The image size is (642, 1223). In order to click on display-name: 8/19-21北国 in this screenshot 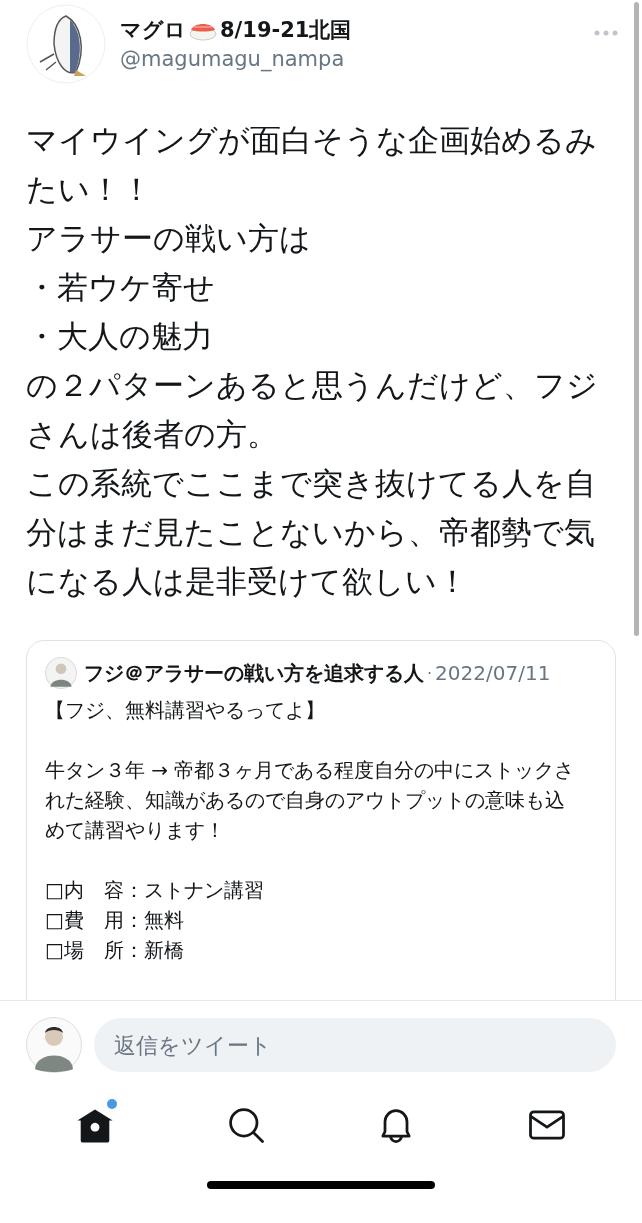, I will do `click(286, 30)`.